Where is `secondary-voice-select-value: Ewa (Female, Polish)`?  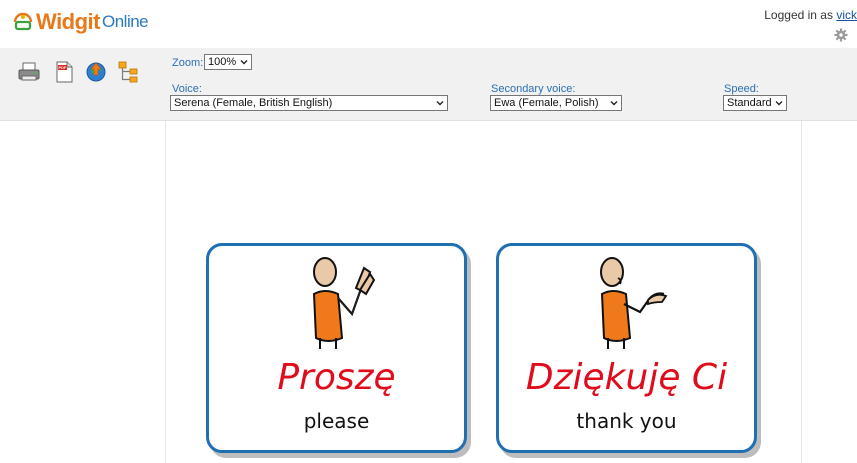 secondary-voice-select-value: Ewa (Female, Polish) is located at coordinates (546, 103).